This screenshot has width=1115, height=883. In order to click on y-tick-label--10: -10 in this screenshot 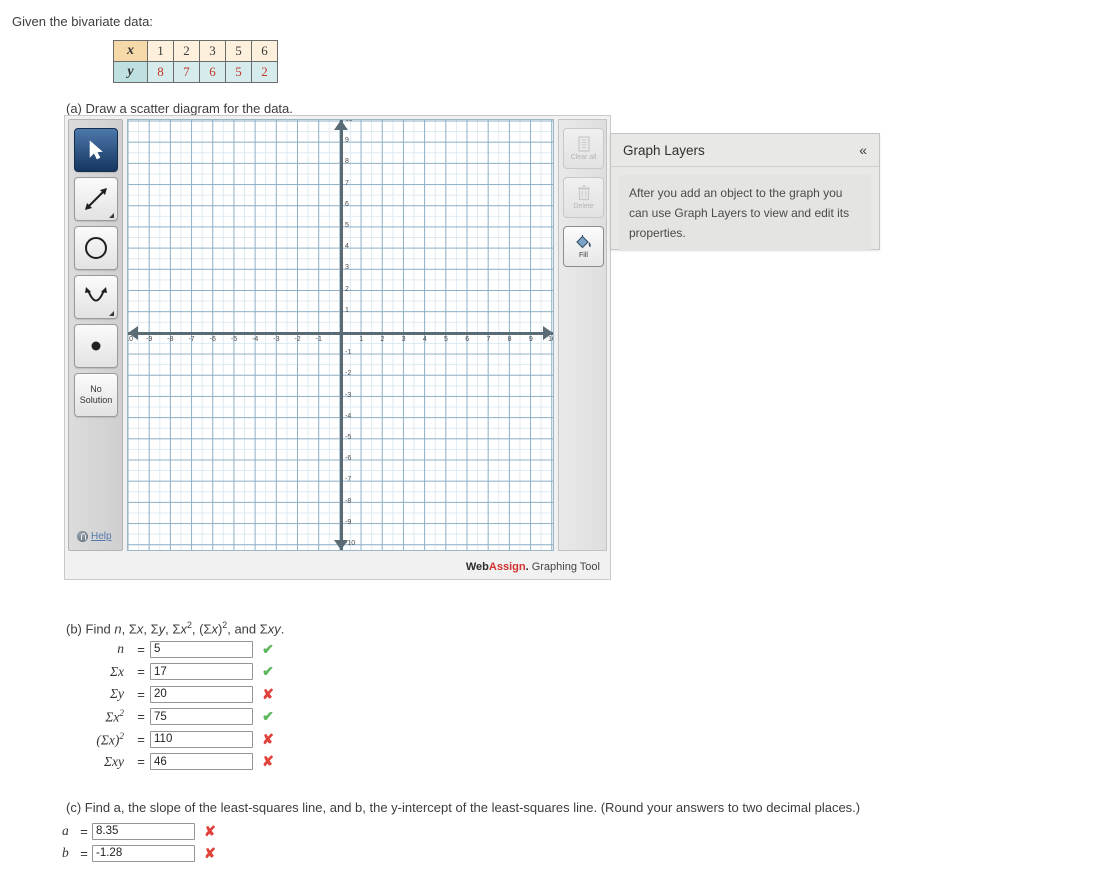, I will do `click(350, 543)`.